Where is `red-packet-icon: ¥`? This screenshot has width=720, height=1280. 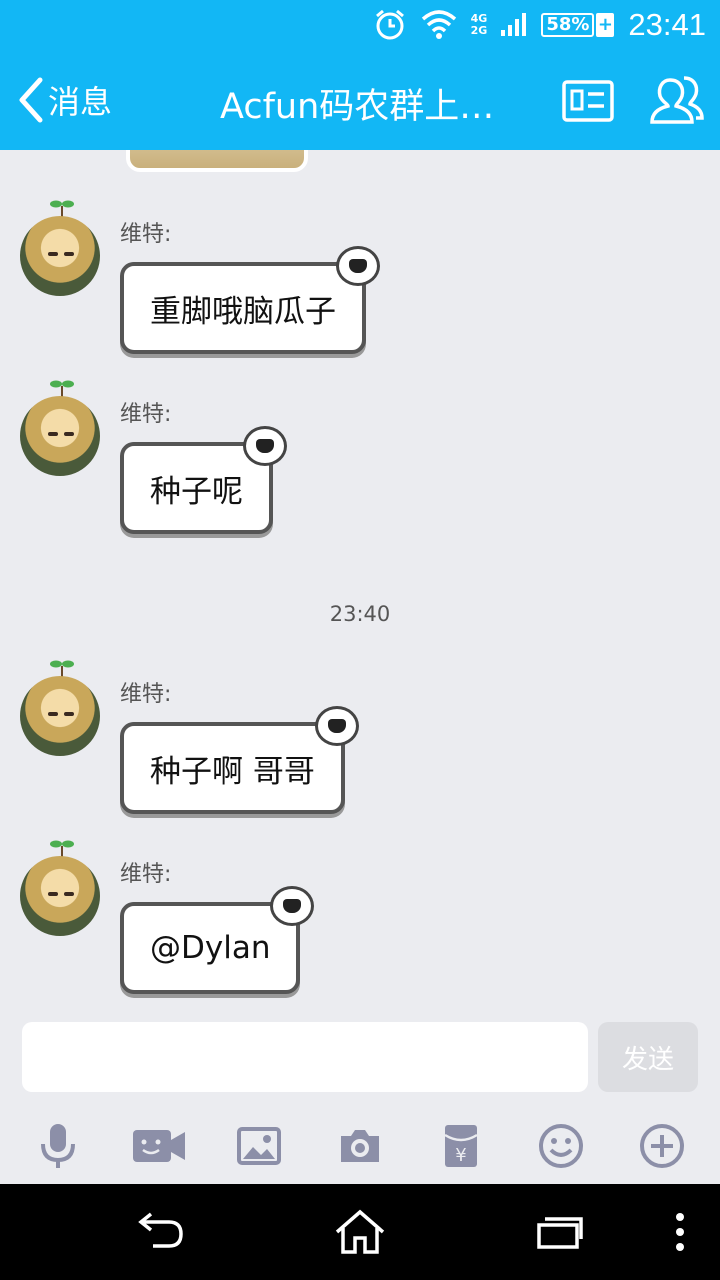 red-packet-icon: ¥ is located at coordinates (461, 1146).